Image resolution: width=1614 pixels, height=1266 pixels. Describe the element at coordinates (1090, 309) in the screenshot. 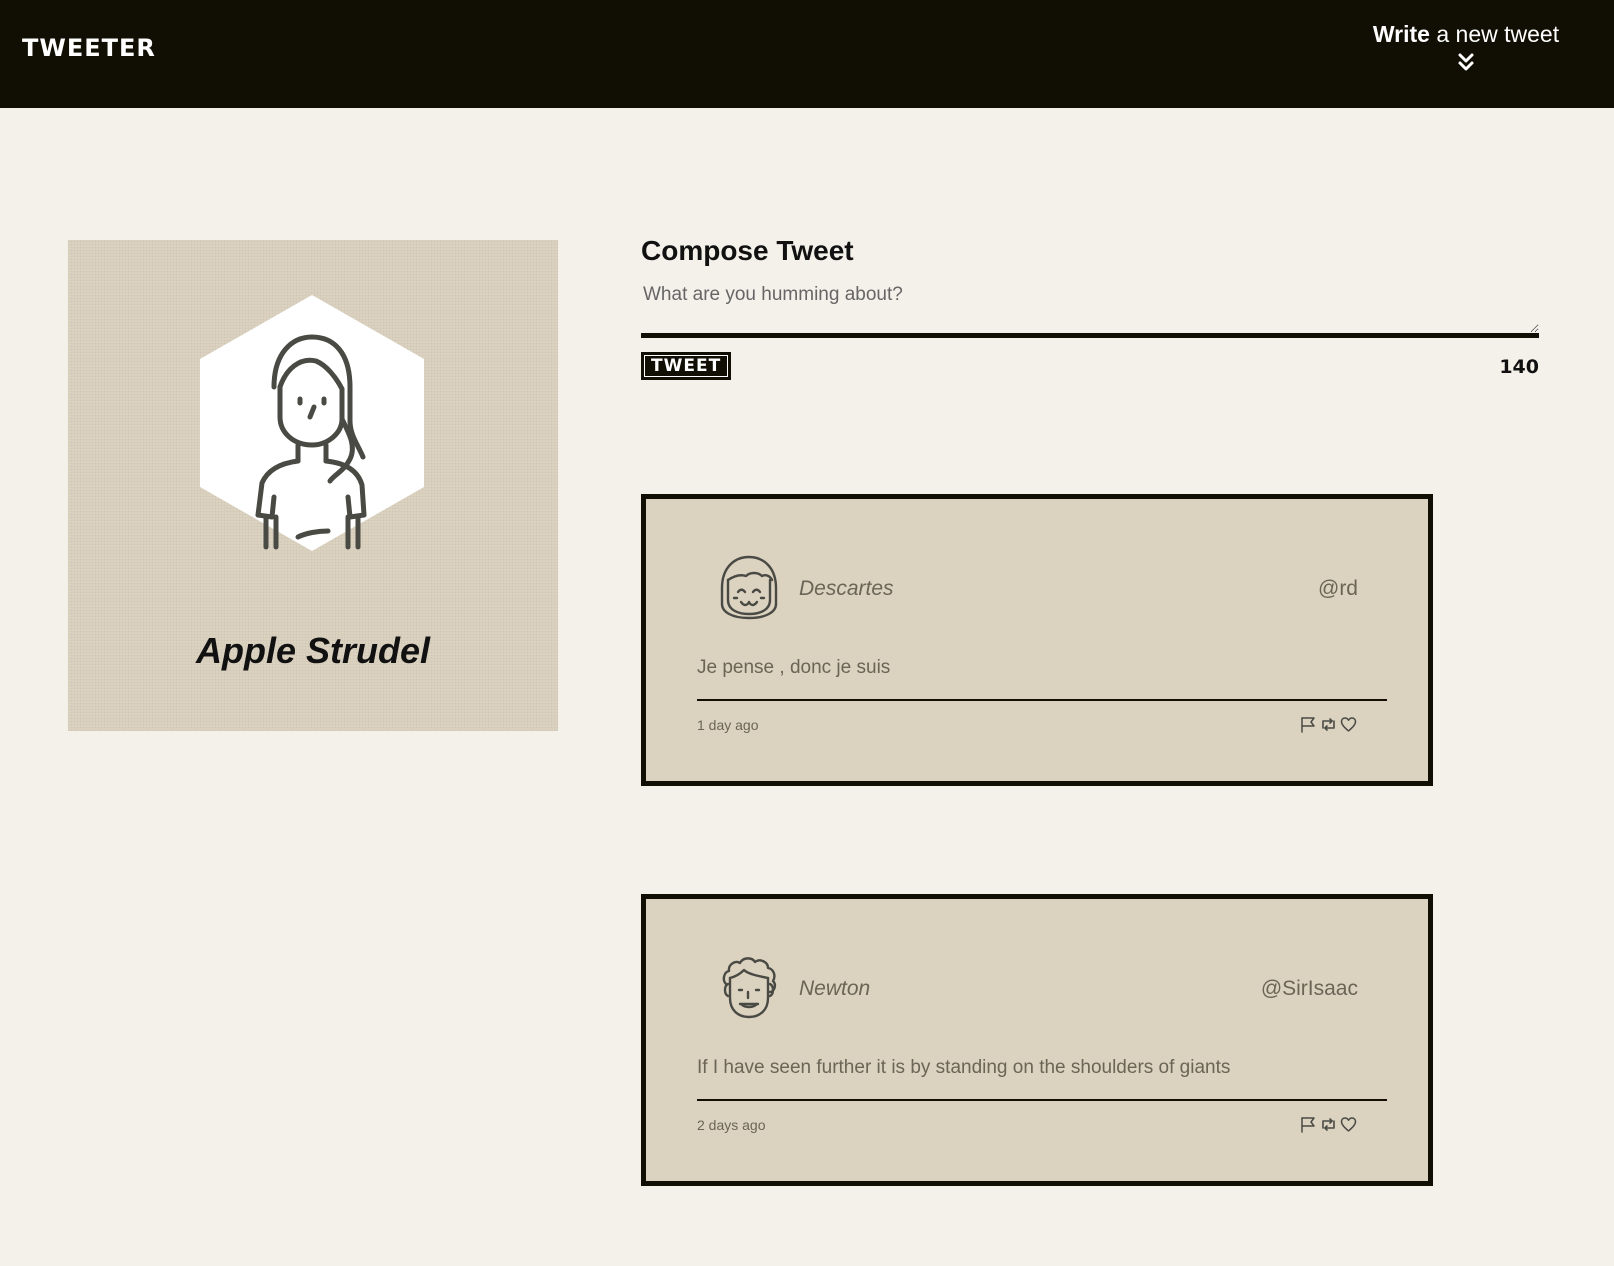

I see `tweet-textarea` at that location.